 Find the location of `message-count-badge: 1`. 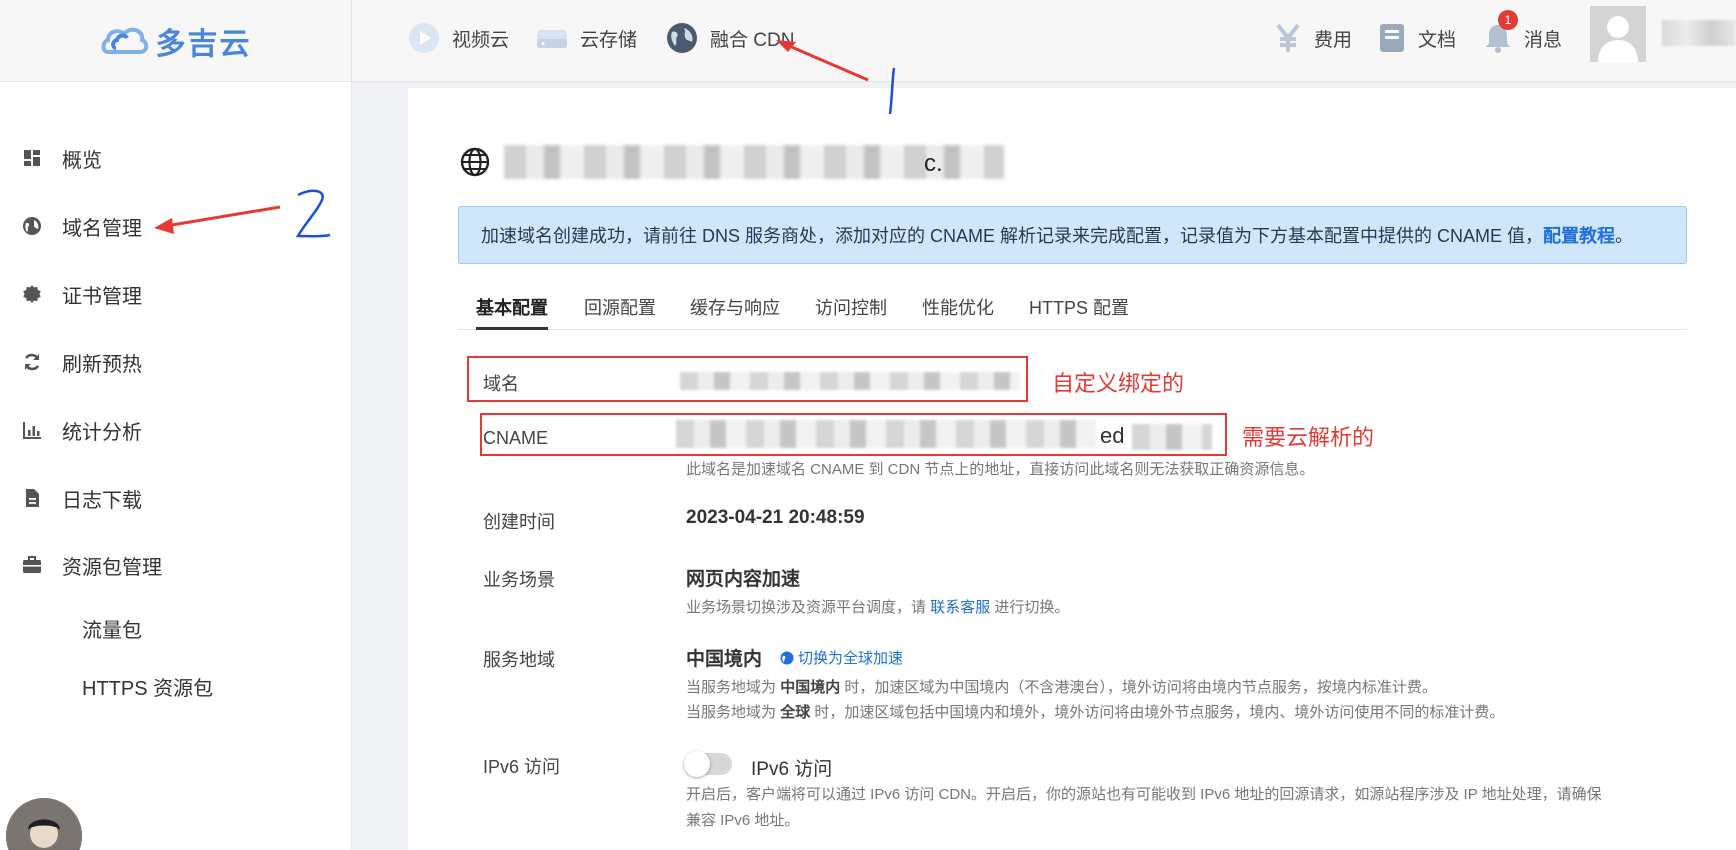

message-count-badge: 1 is located at coordinates (1508, 20).